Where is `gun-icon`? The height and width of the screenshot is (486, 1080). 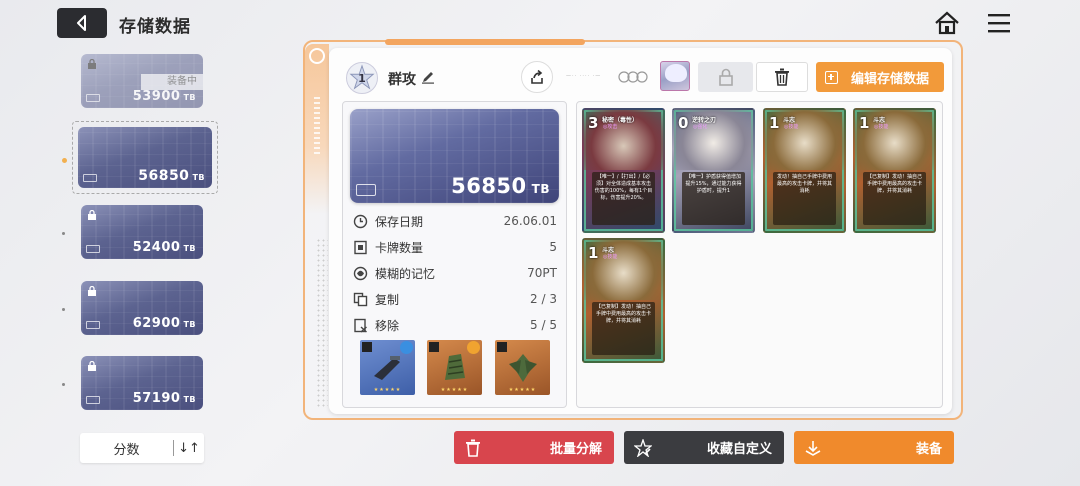 gun-icon is located at coordinates (387, 368).